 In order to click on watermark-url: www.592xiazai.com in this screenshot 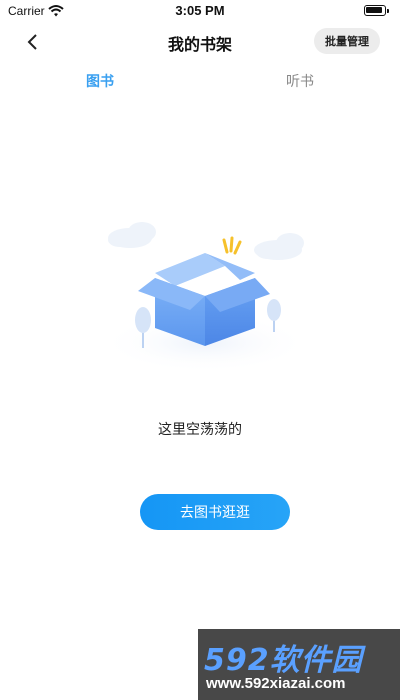, I will do `click(276, 683)`.